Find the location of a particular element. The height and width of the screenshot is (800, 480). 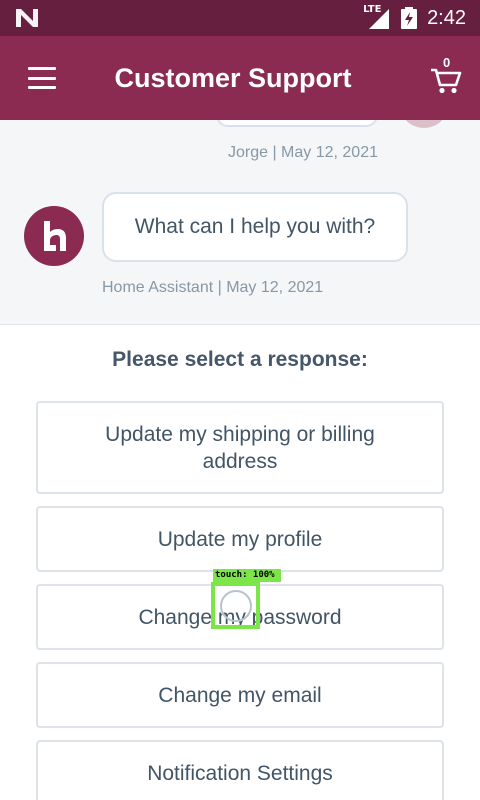

page-title: Customer Support is located at coordinates (233, 77).